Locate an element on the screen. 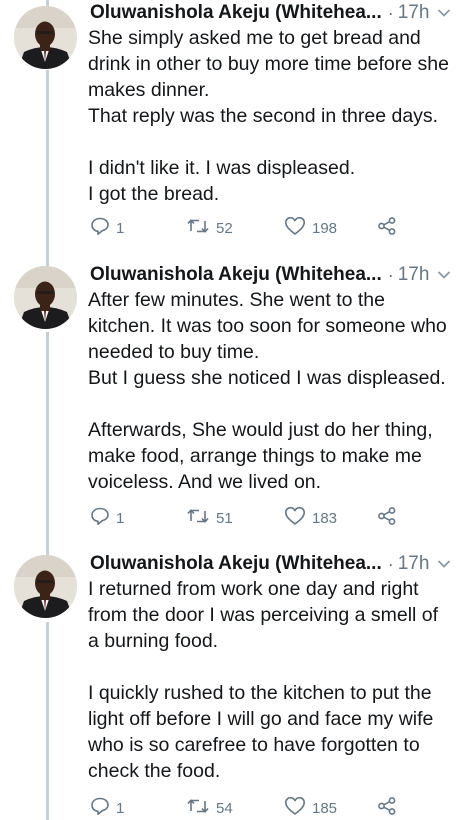  like-button: 198 is located at coordinates (330, 228).